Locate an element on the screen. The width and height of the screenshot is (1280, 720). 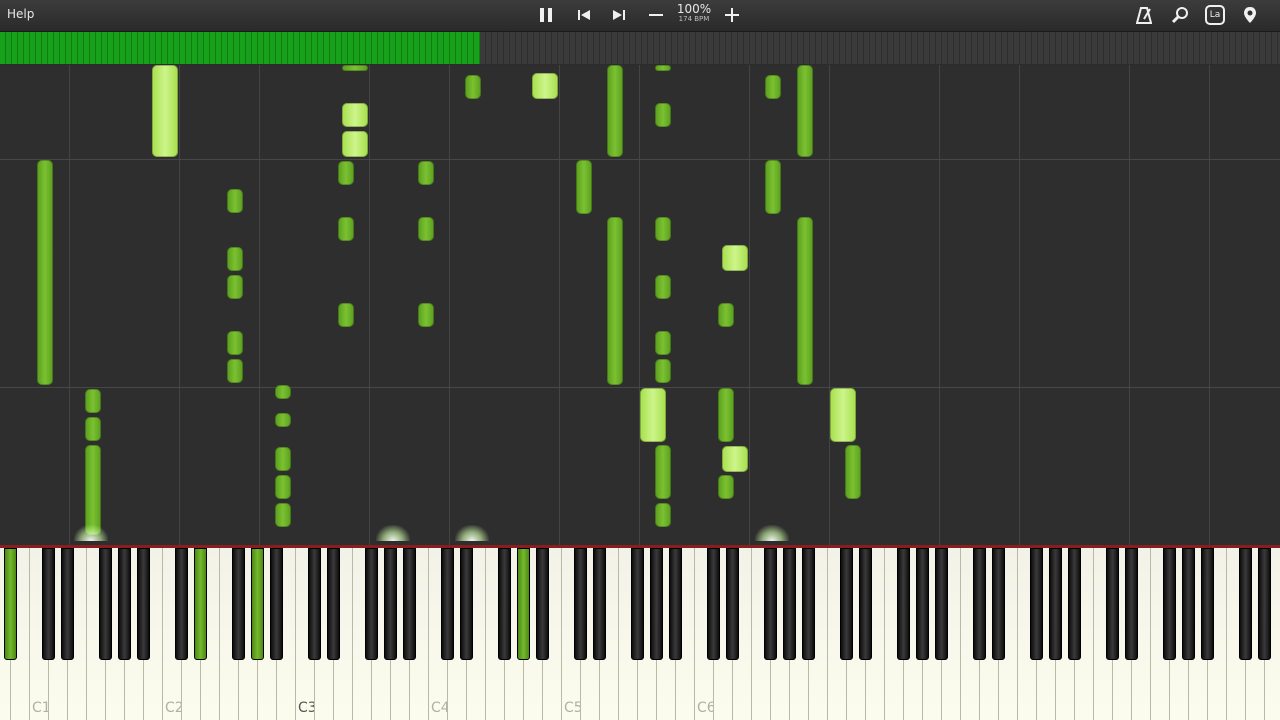
song-progress-bar is located at coordinates (640, 48).